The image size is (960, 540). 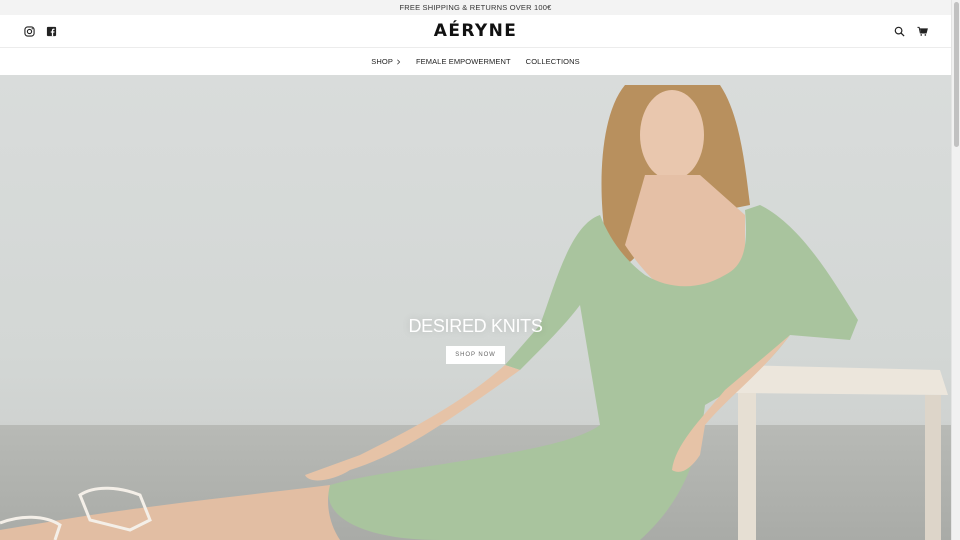 What do you see at coordinates (955, 270) in the screenshot?
I see `scrollbar` at bounding box center [955, 270].